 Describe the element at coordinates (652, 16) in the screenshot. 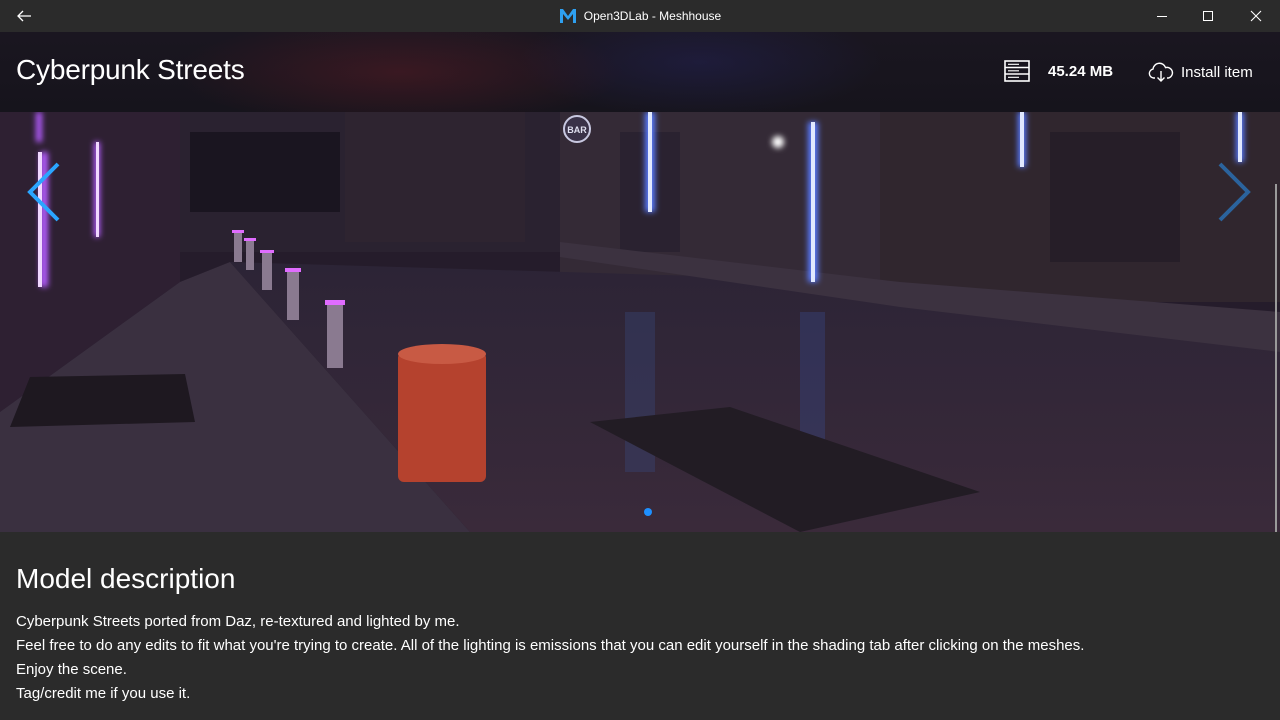

I see `window-title: Open3DLab - Meshhouse` at that location.